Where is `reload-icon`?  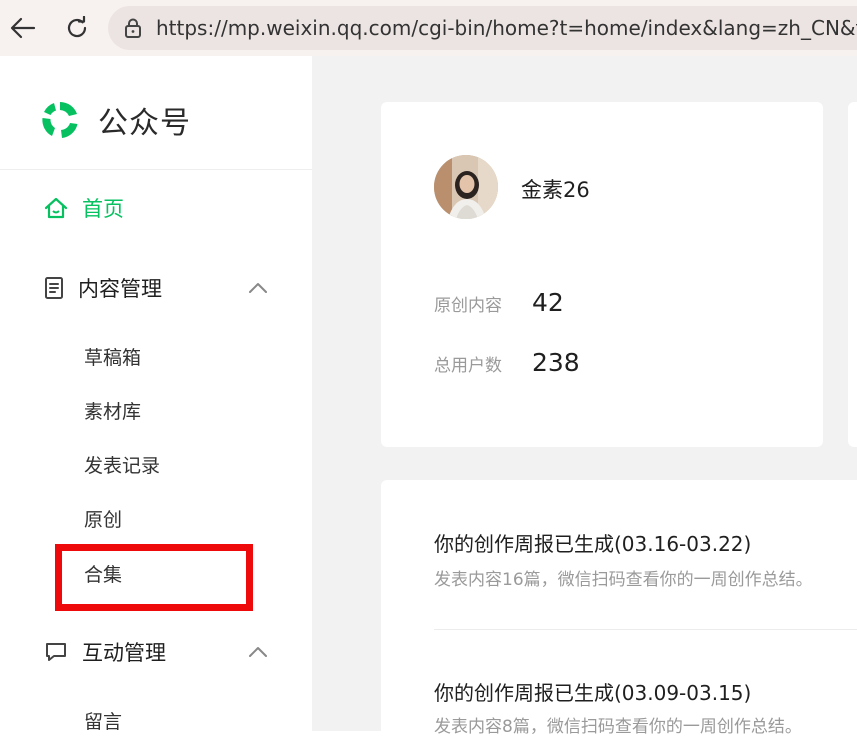
reload-icon is located at coordinates (77, 27).